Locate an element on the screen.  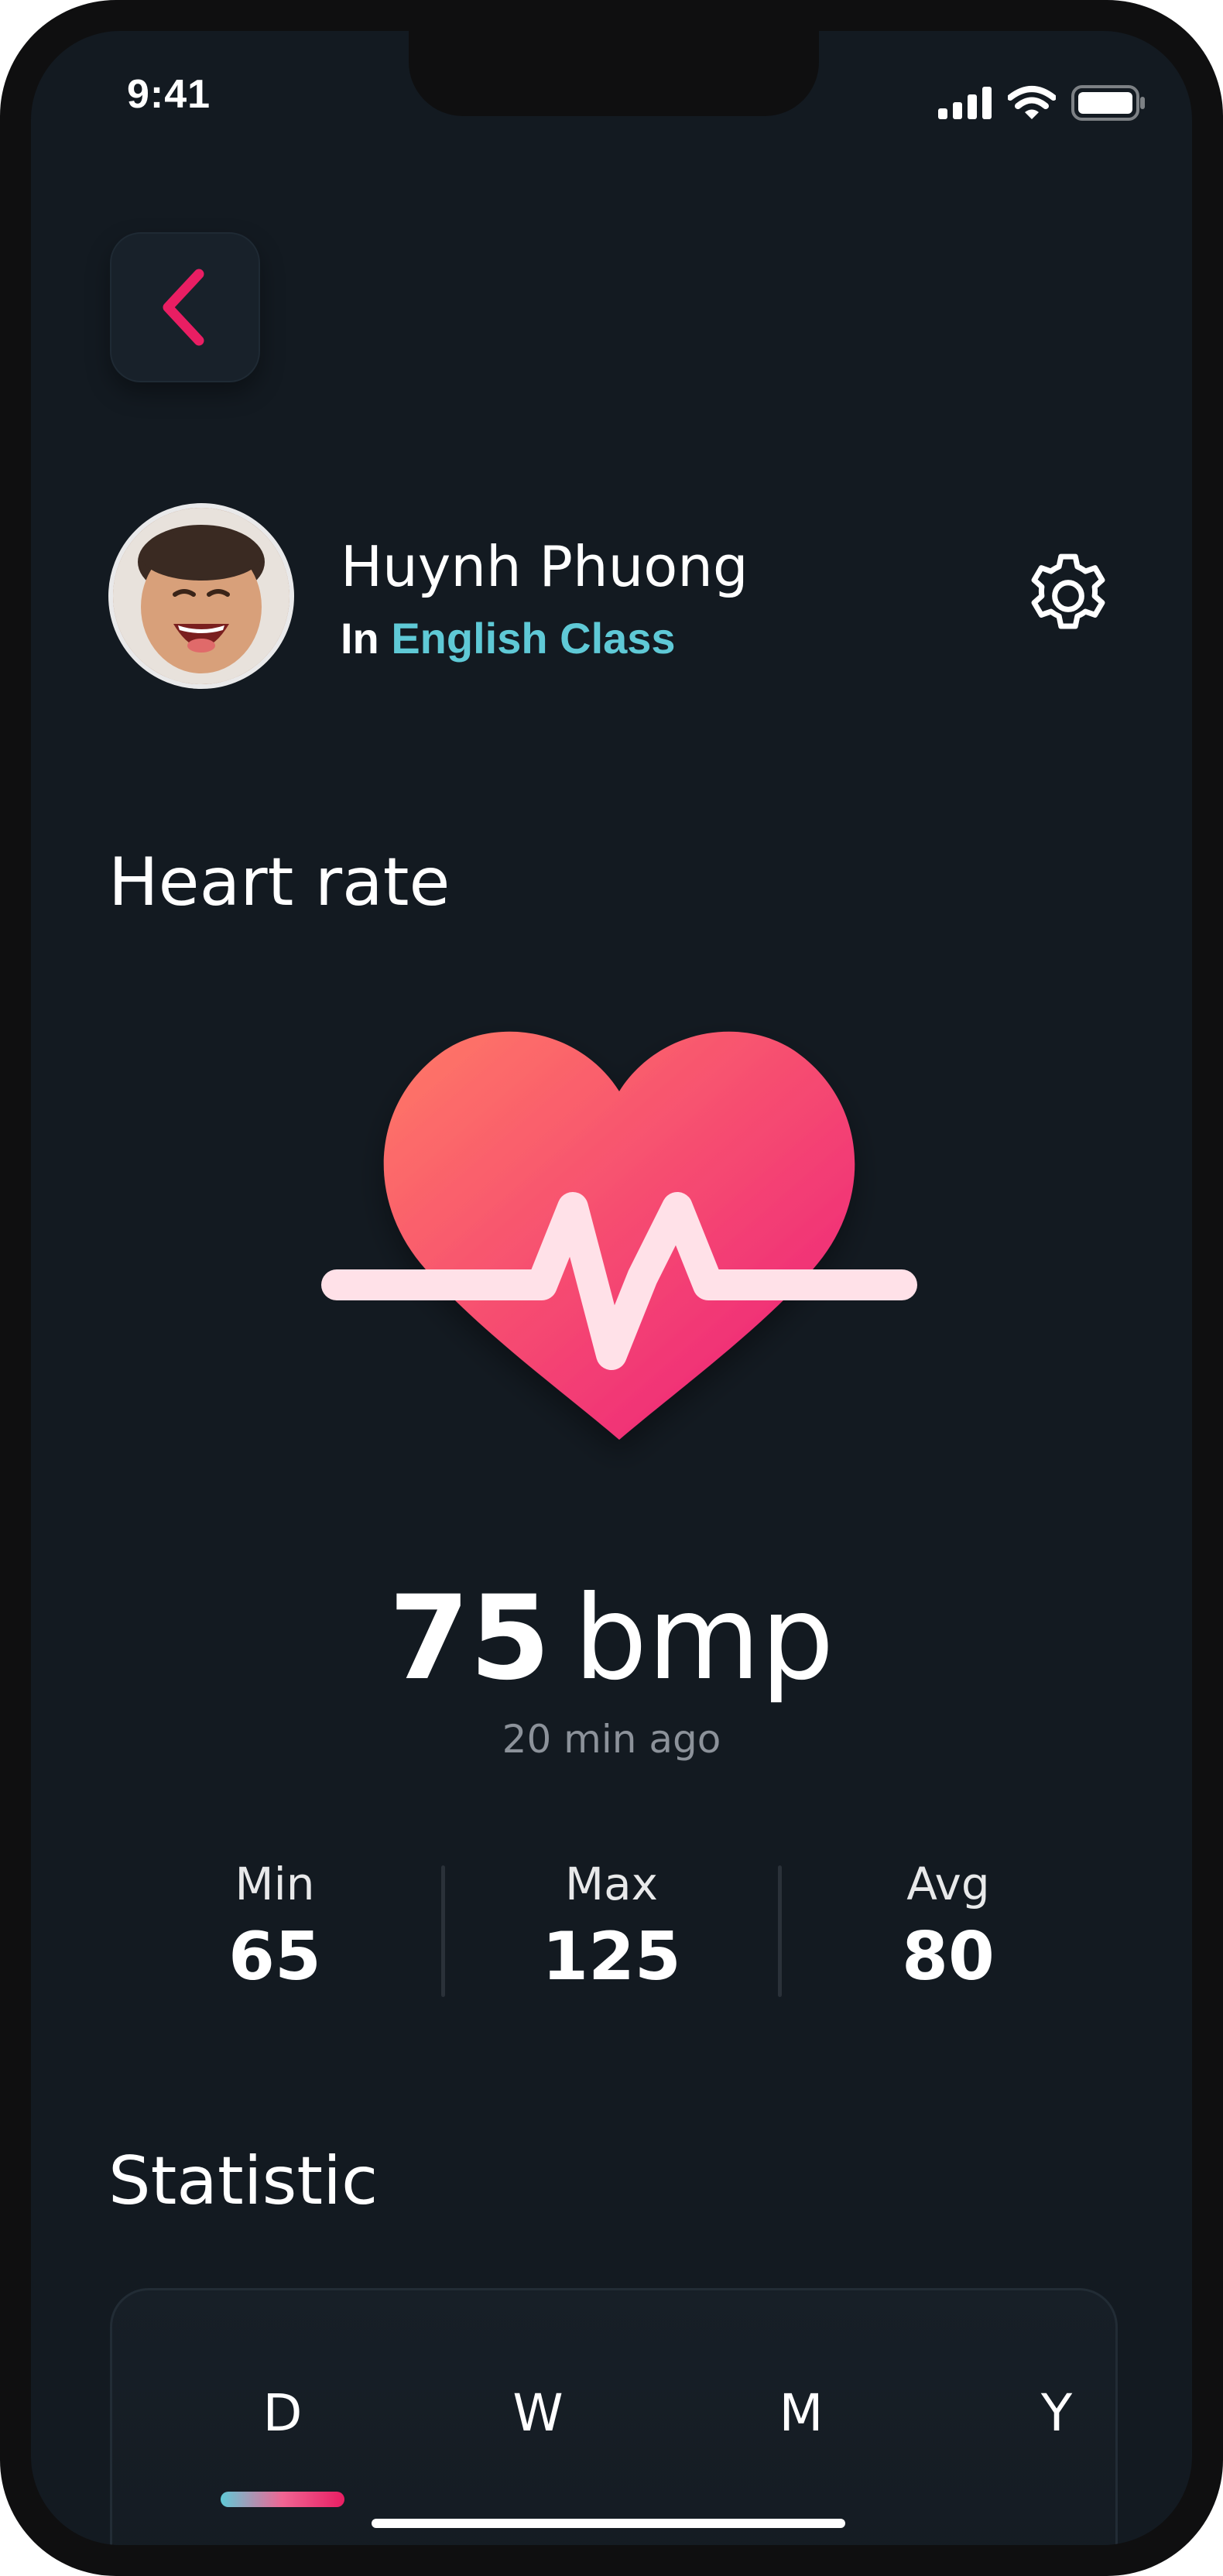
tab-month: M is located at coordinates (802, 2413).